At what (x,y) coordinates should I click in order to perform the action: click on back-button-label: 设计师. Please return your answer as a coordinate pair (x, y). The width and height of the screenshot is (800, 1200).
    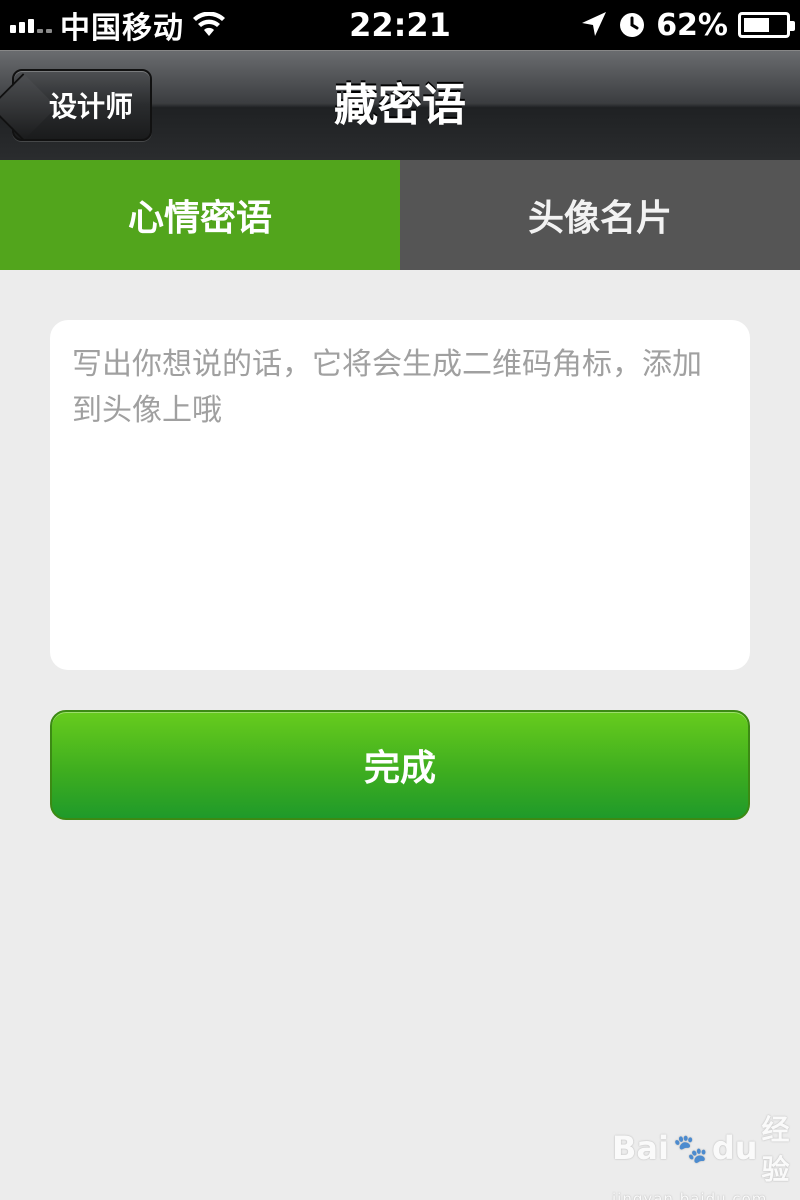
    Looking at the image, I should click on (90, 106).